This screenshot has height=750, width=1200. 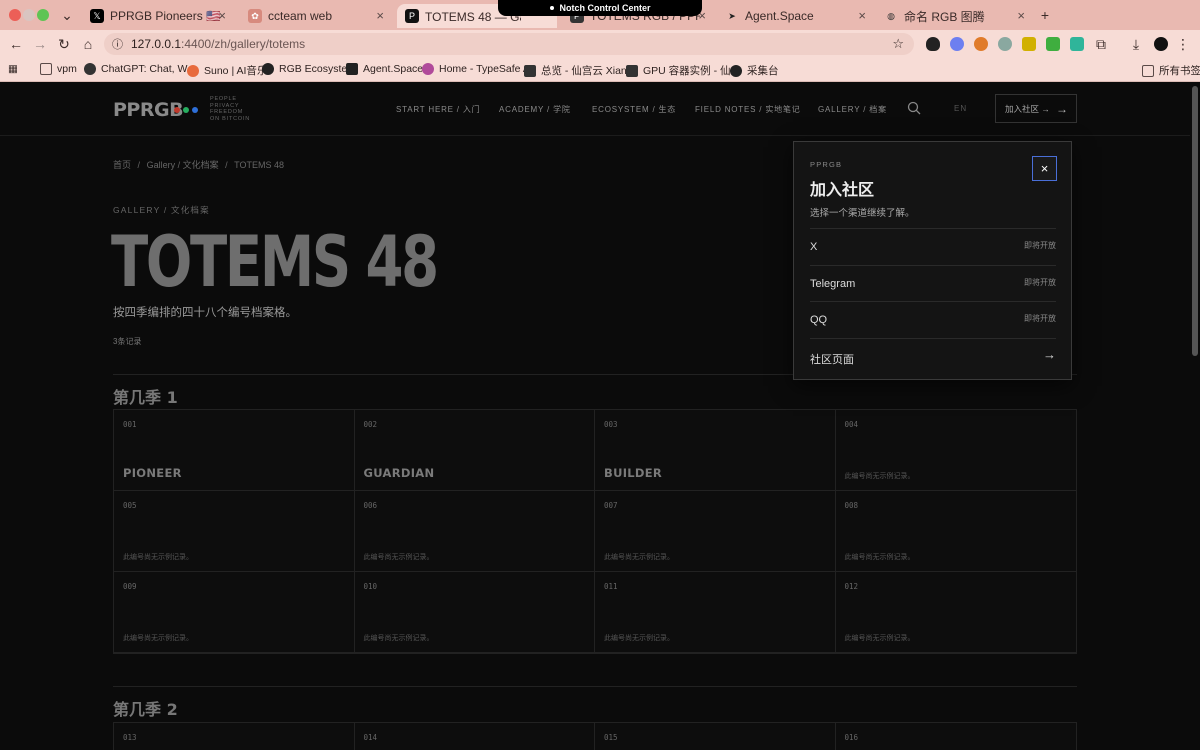 I want to click on page-scrollbar, so click(x=1195, y=221).